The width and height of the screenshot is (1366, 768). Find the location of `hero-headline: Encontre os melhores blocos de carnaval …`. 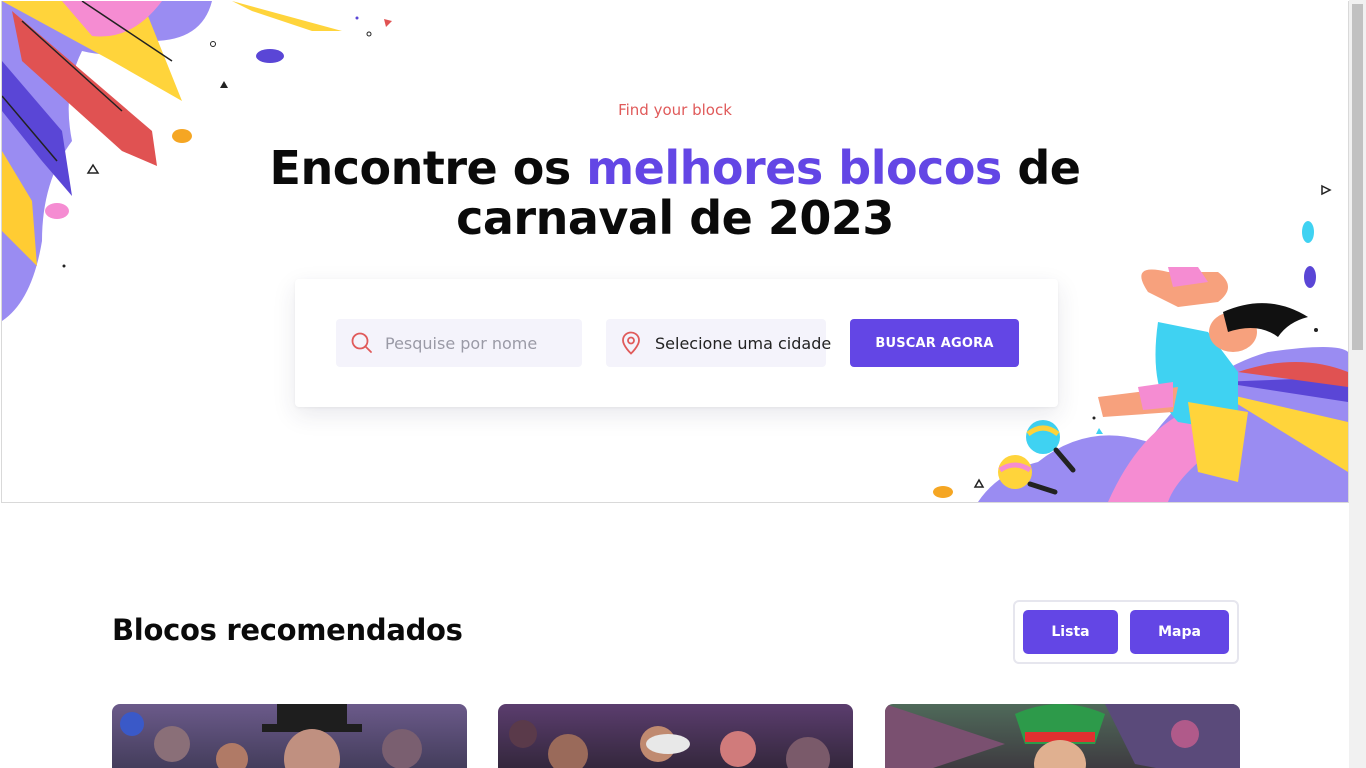

hero-headline: Encontre os melhores blocos de carnaval … is located at coordinates (675, 193).